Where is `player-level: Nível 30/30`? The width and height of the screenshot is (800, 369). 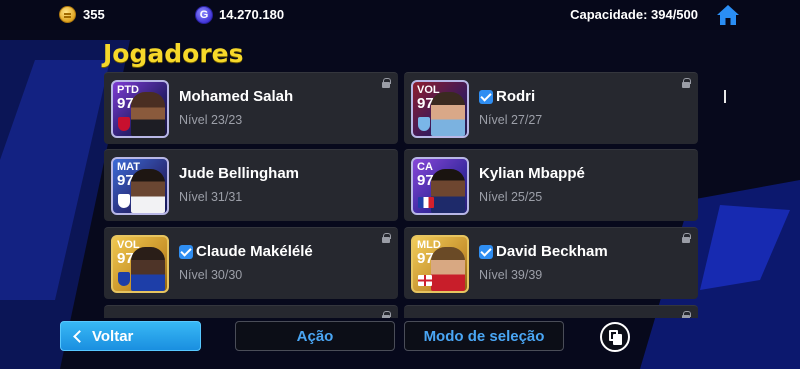 player-level: Nível 30/30 is located at coordinates (211, 275).